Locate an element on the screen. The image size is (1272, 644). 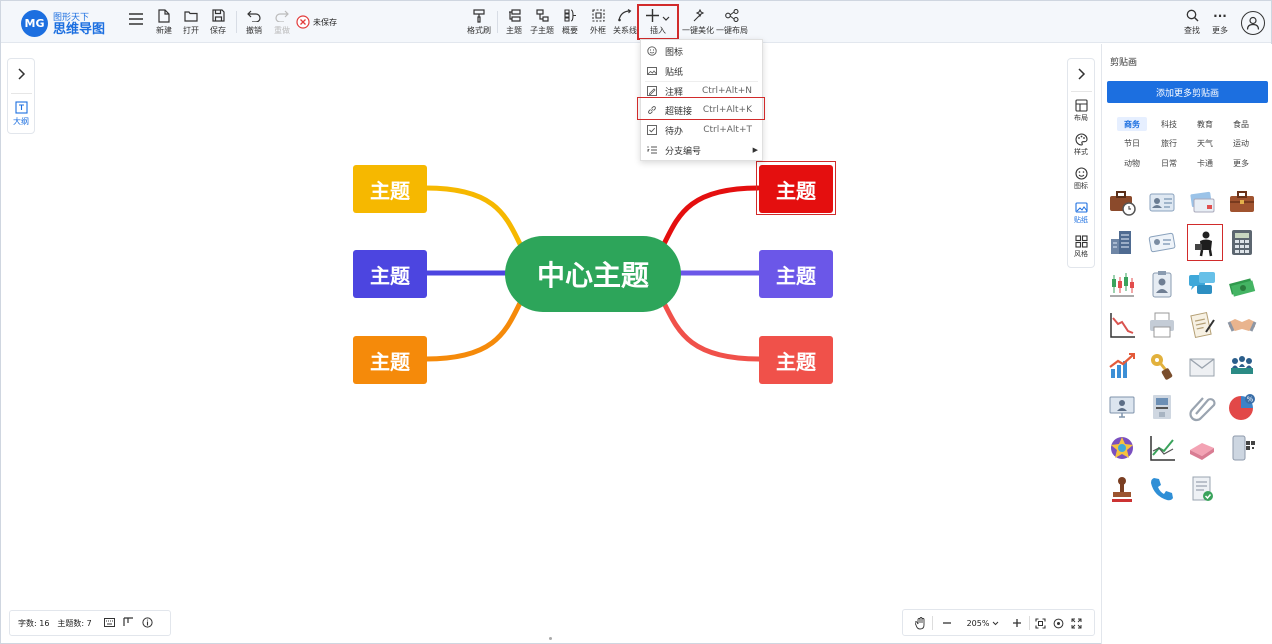
category-daily: 日常 is located at coordinates (1169, 163).